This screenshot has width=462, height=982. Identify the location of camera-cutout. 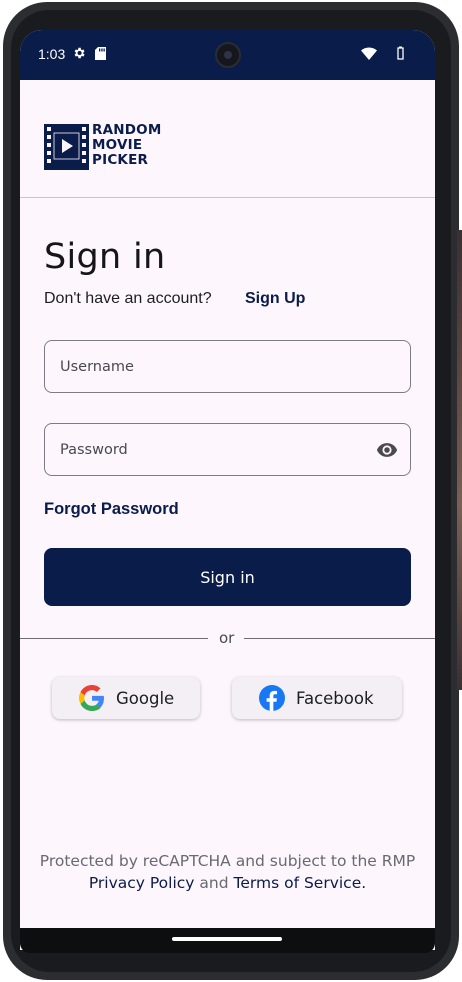
(228, 55).